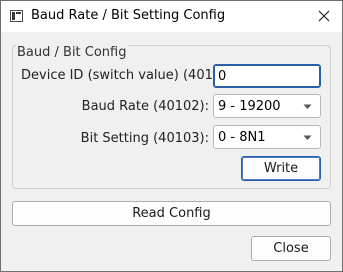 The height and width of the screenshot is (272, 343). Describe the element at coordinates (291, 248) in the screenshot. I see `close-button: Close` at that location.